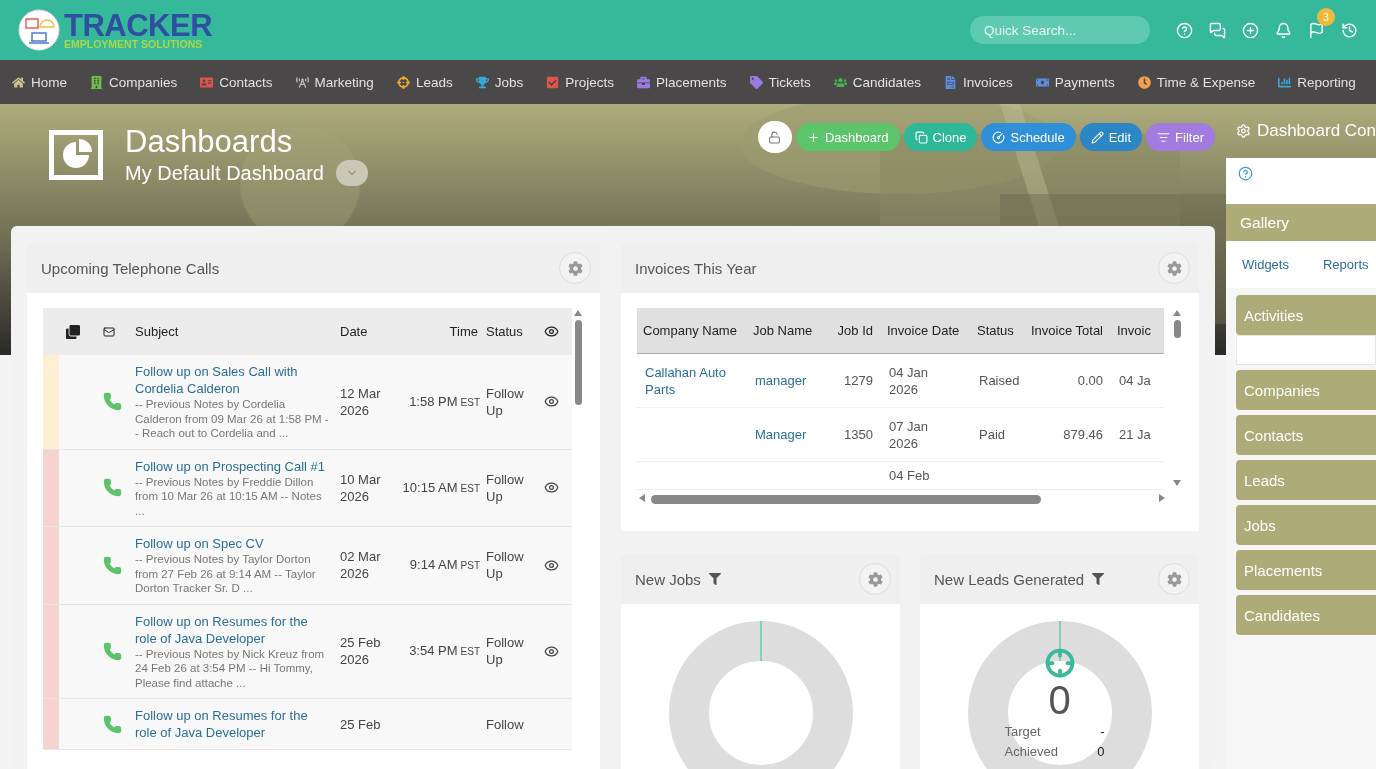 The image size is (1376, 769). Describe the element at coordinates (361, 487) in the screenshot. I see `date-text: 10 Mar 2026` at that location.